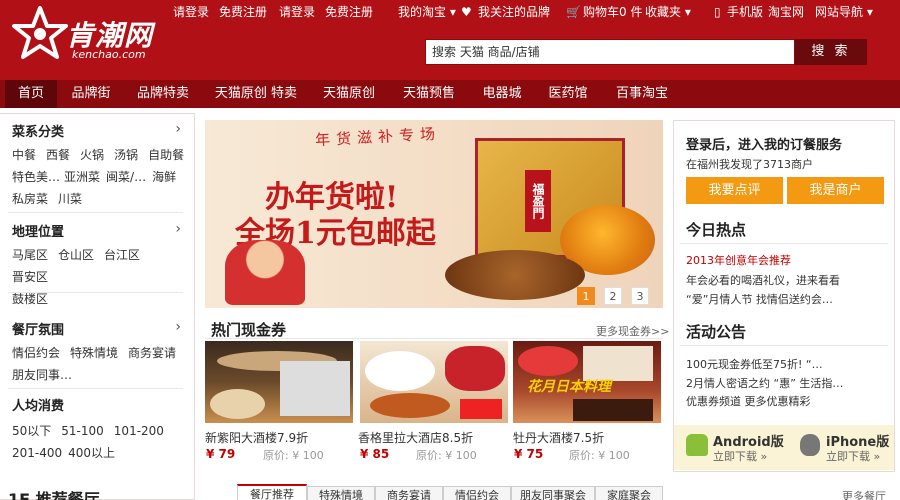 This screenshot has height=500, width=900. What do you see at coordinates (613, 410) in the screenshot?
I see `table-shape` at bounding box center [613, 410].